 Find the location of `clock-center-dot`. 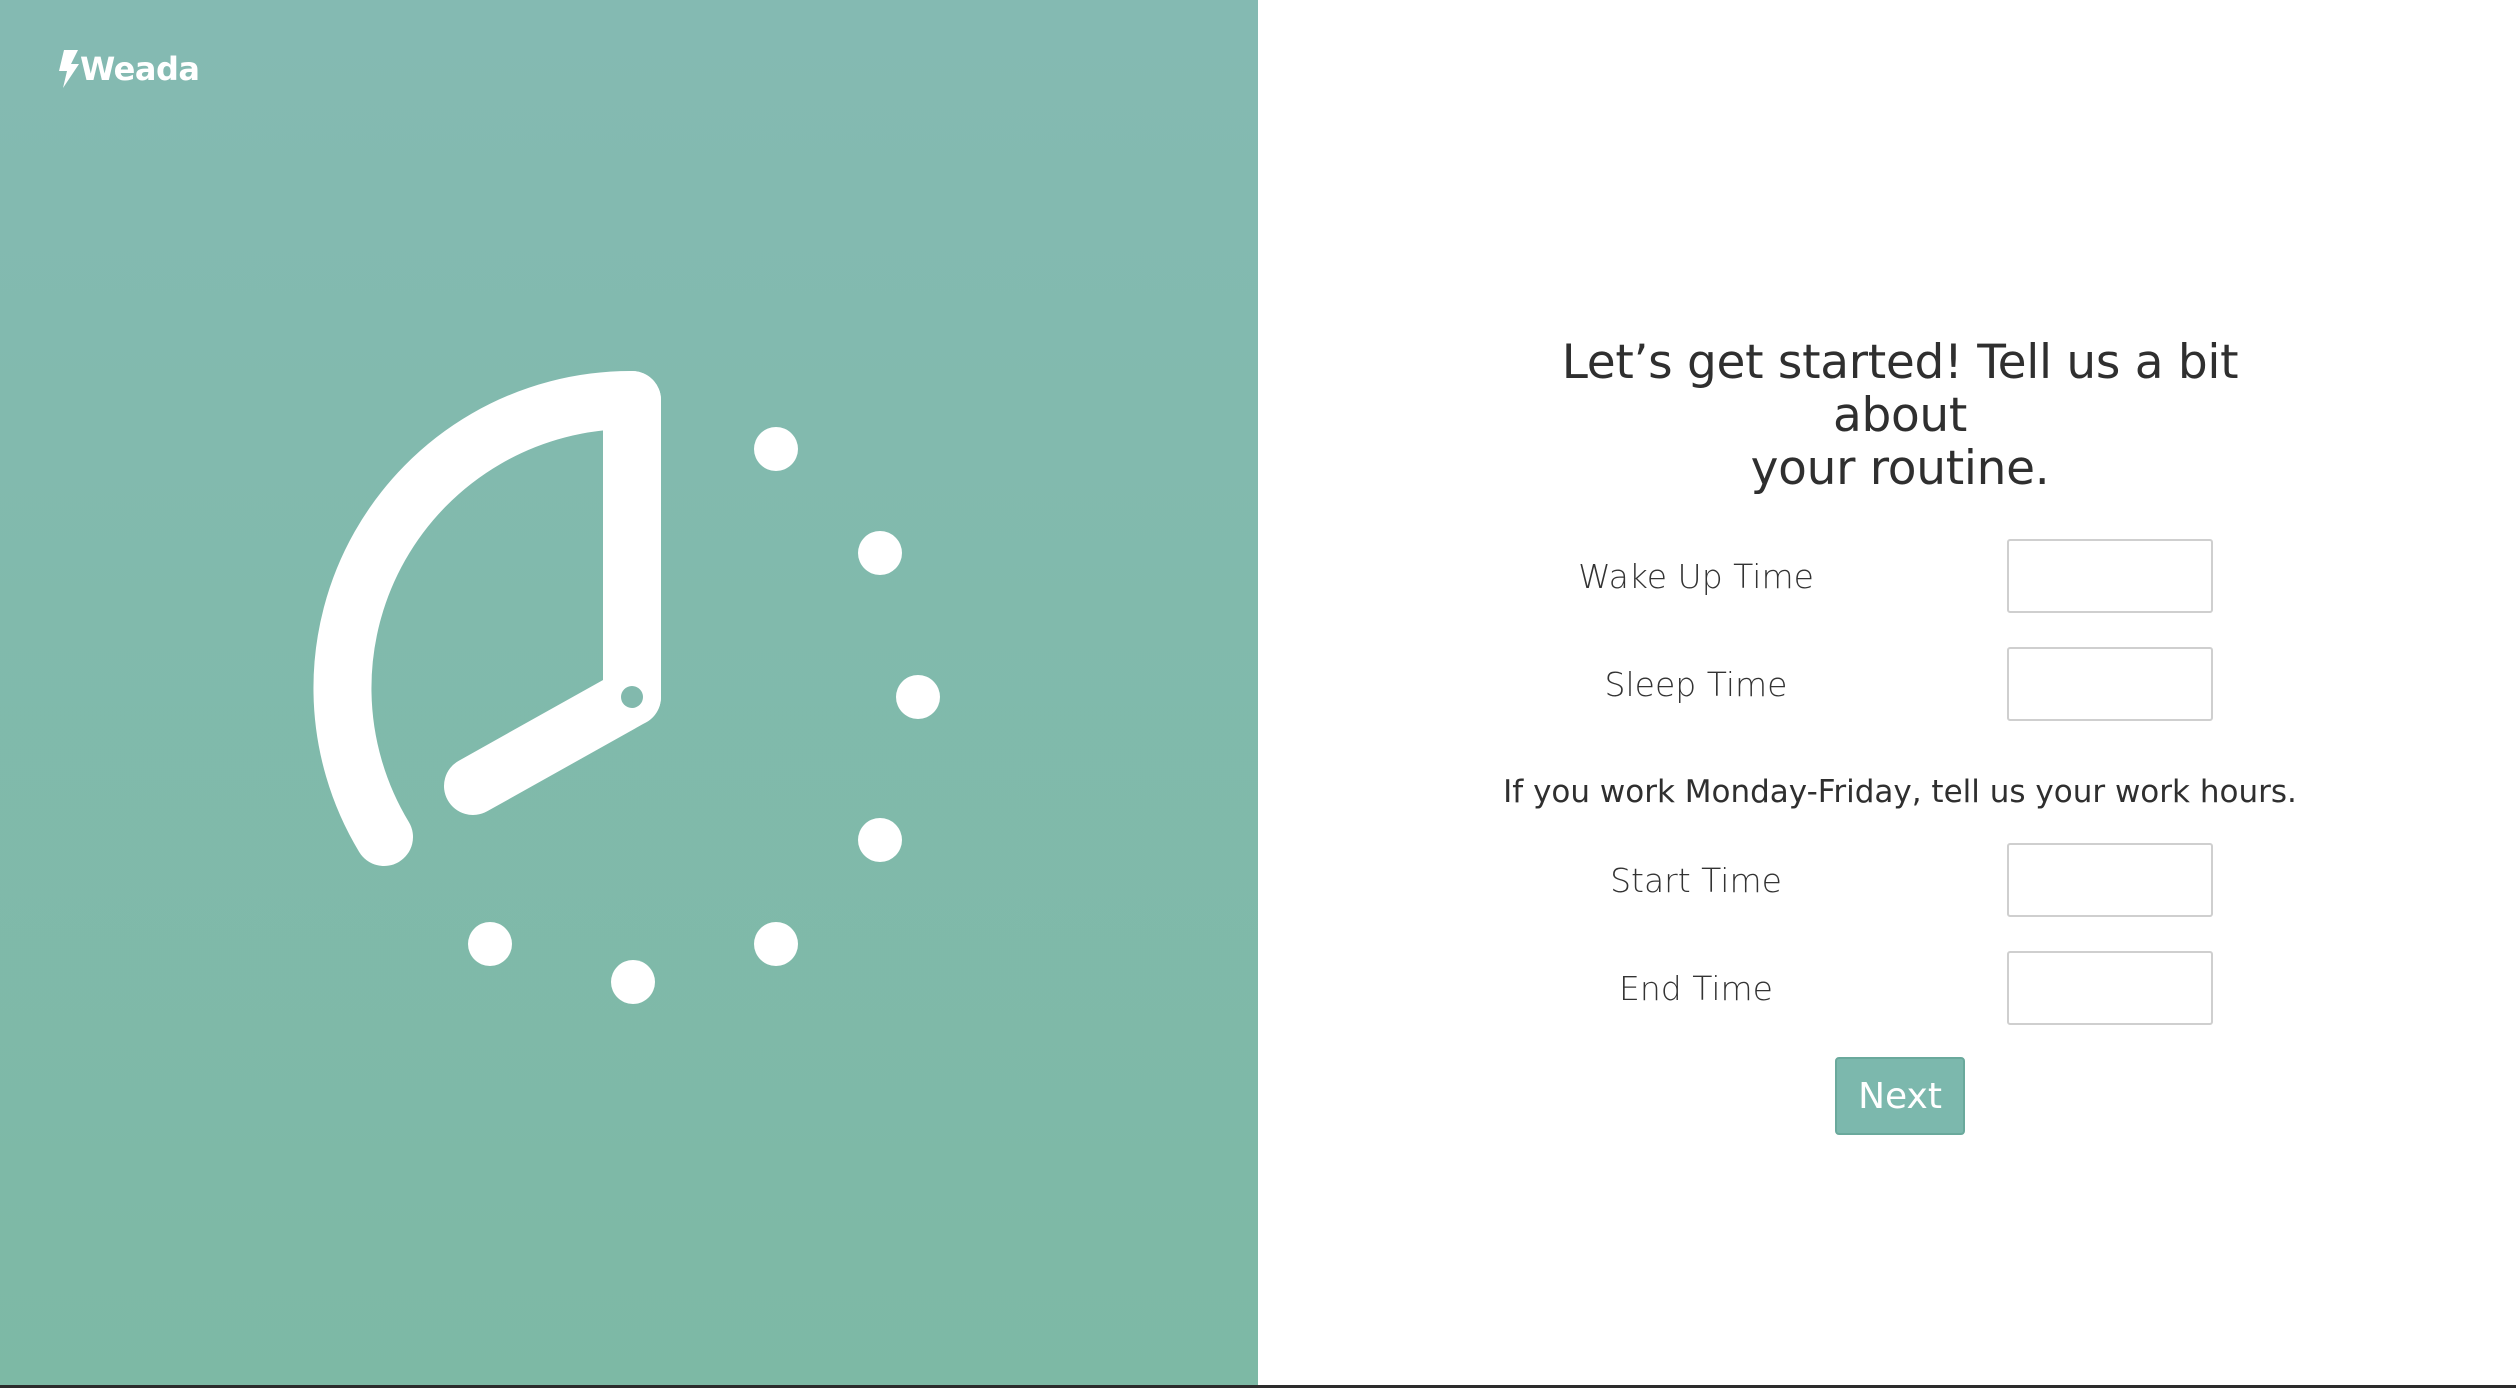

clock-center-dot is located at coordinates (632, 697).